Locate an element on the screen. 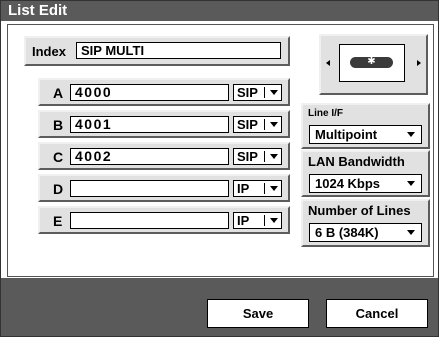  layout-preview: ✱ is located at coordinates (372, 63).